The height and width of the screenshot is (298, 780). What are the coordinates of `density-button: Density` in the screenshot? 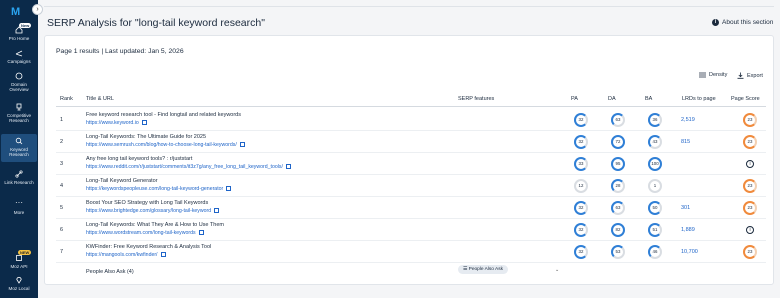 It's located at (713, 75).